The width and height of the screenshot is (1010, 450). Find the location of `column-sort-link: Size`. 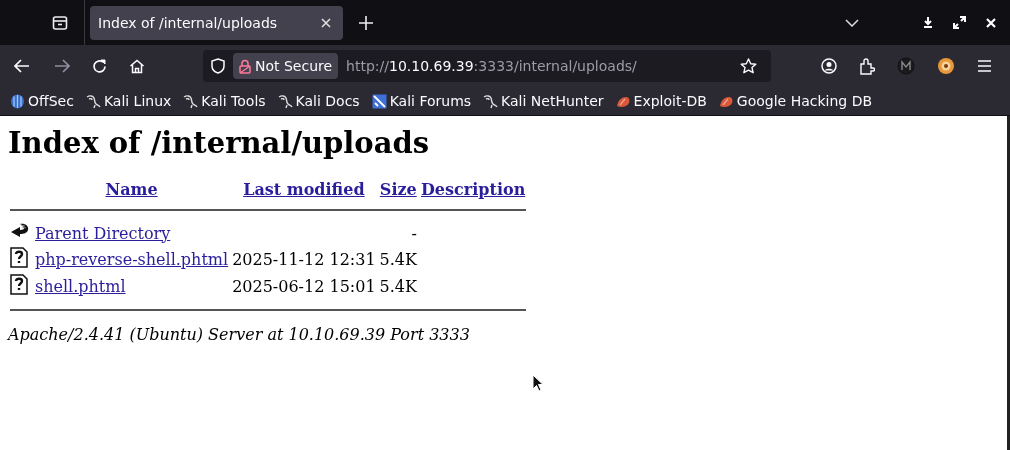

column-sort-link: Size is located at coordinates (398, 189).